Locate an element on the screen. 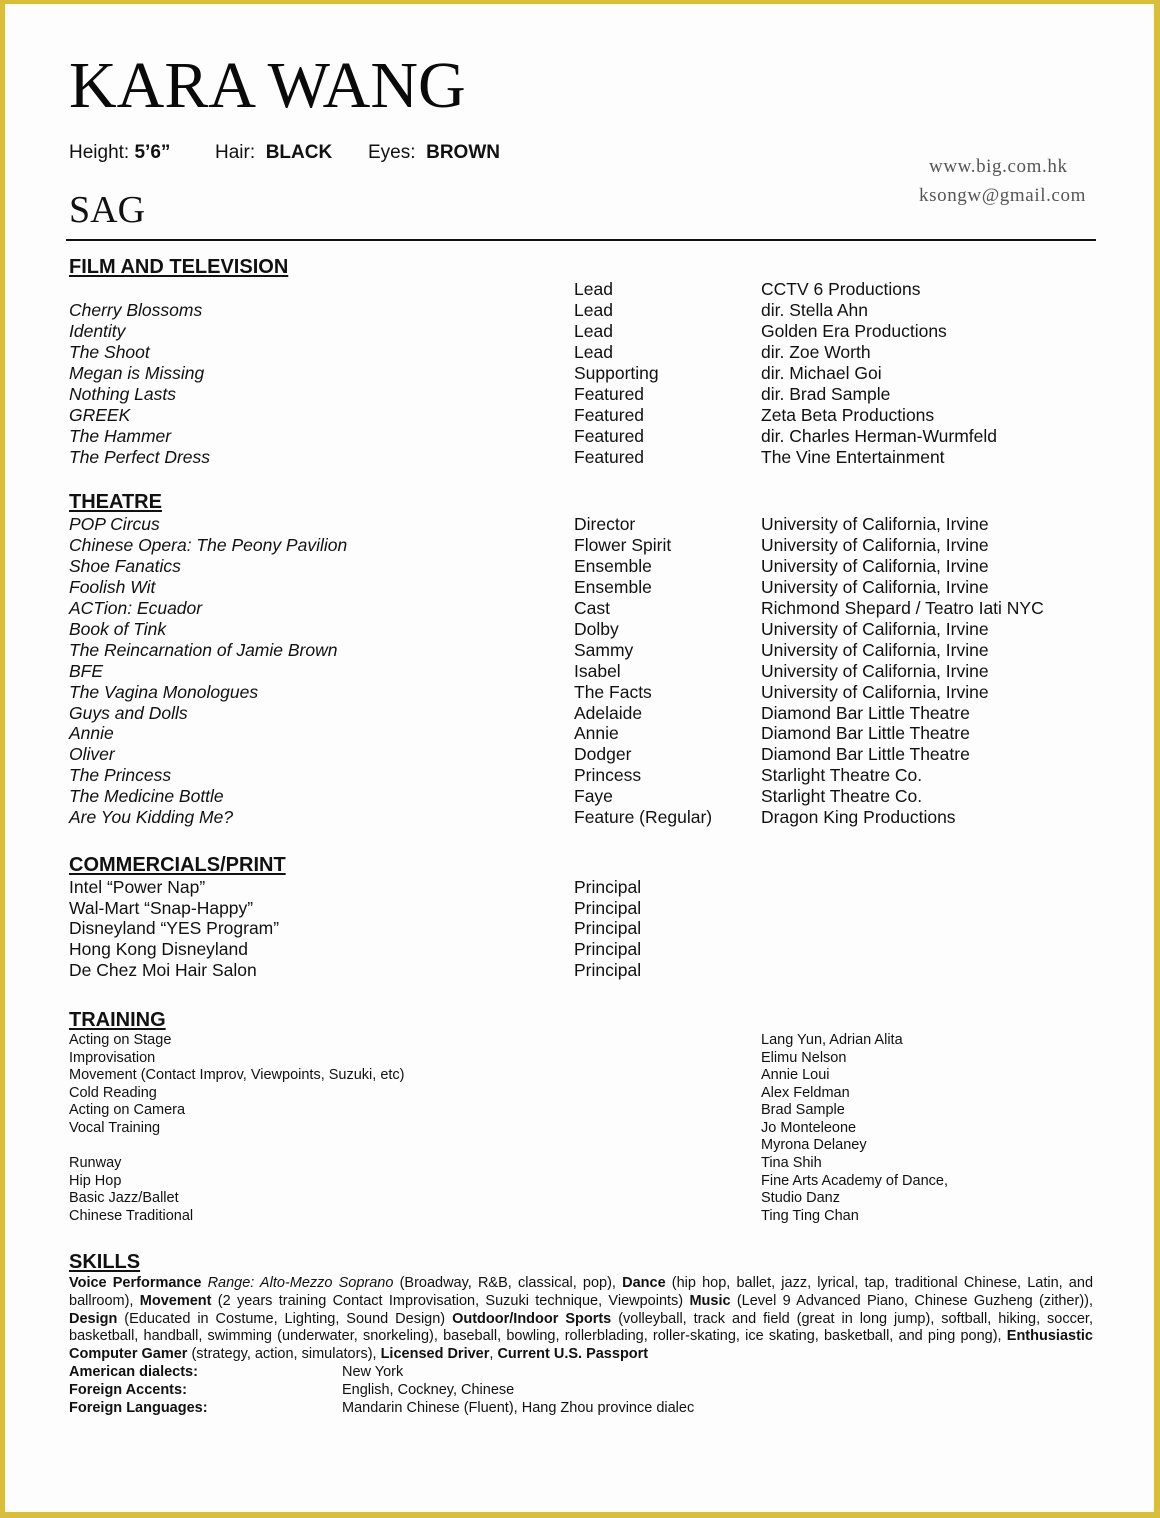 The height and width of the screenshot is (1518, 1160). section-heading-theatre: THEATRE is located at coordinates (115, 502).